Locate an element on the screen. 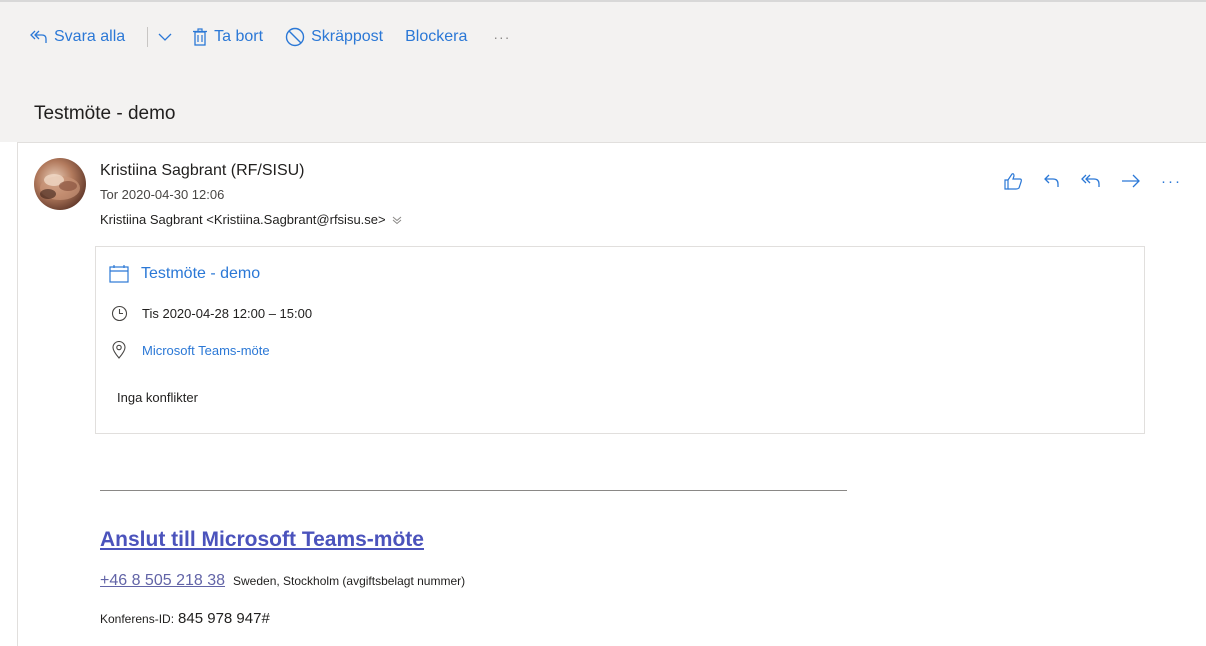 Image resolution: width=1206 pixels, height=646 pixels. reply-all-action-button is located at coordinates (1091, 181).